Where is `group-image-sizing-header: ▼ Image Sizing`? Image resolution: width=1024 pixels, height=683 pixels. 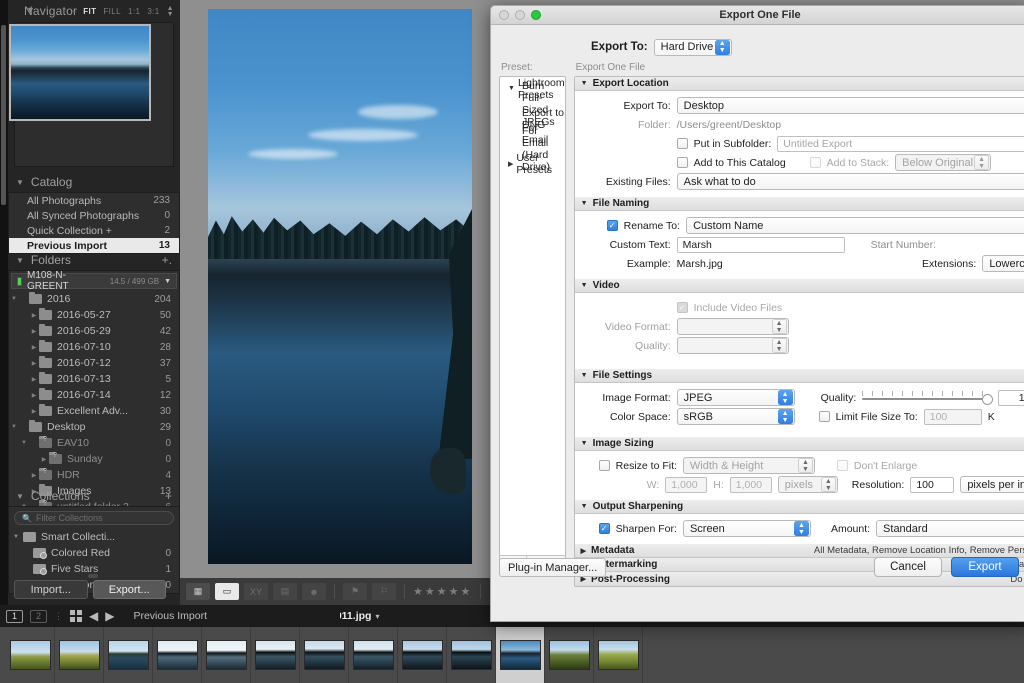
group-image-sizing-header: ▼ Image Sizing is located at coordinates (799, 444).